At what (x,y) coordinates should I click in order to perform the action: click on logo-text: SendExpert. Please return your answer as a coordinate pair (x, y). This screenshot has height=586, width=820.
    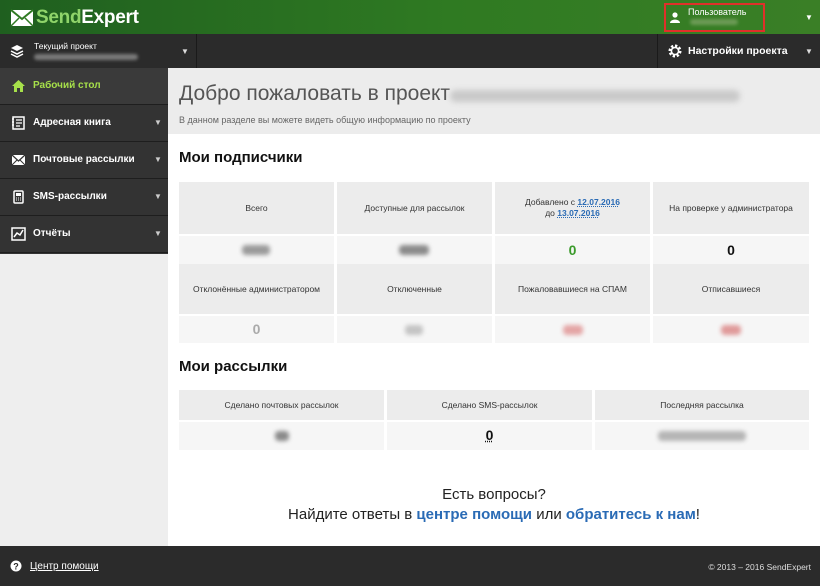
    Looking at the image, I should click on (87, 17).